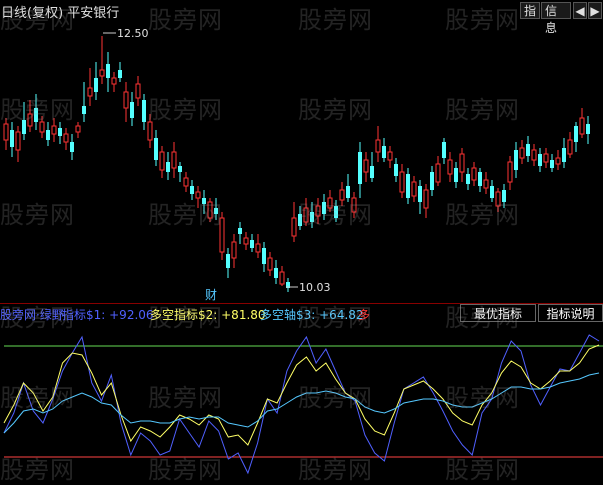 The width and height of the screenshot is (603, 485). What do you see at coordinates (133, 33) in the screenshot?
I see `high-price-label: 12.50` at bounding box center [133, 33].